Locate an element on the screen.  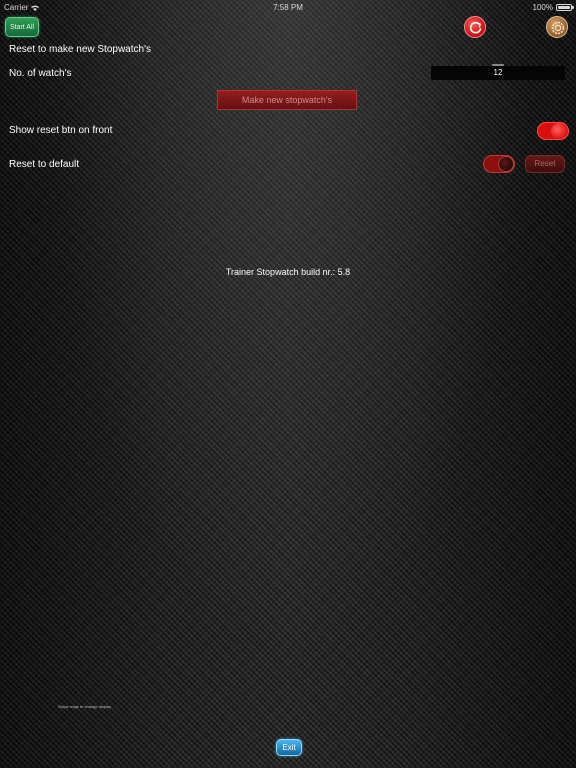
swipe-hint: Swipe edge to change display is located at coordinates (85, 706).